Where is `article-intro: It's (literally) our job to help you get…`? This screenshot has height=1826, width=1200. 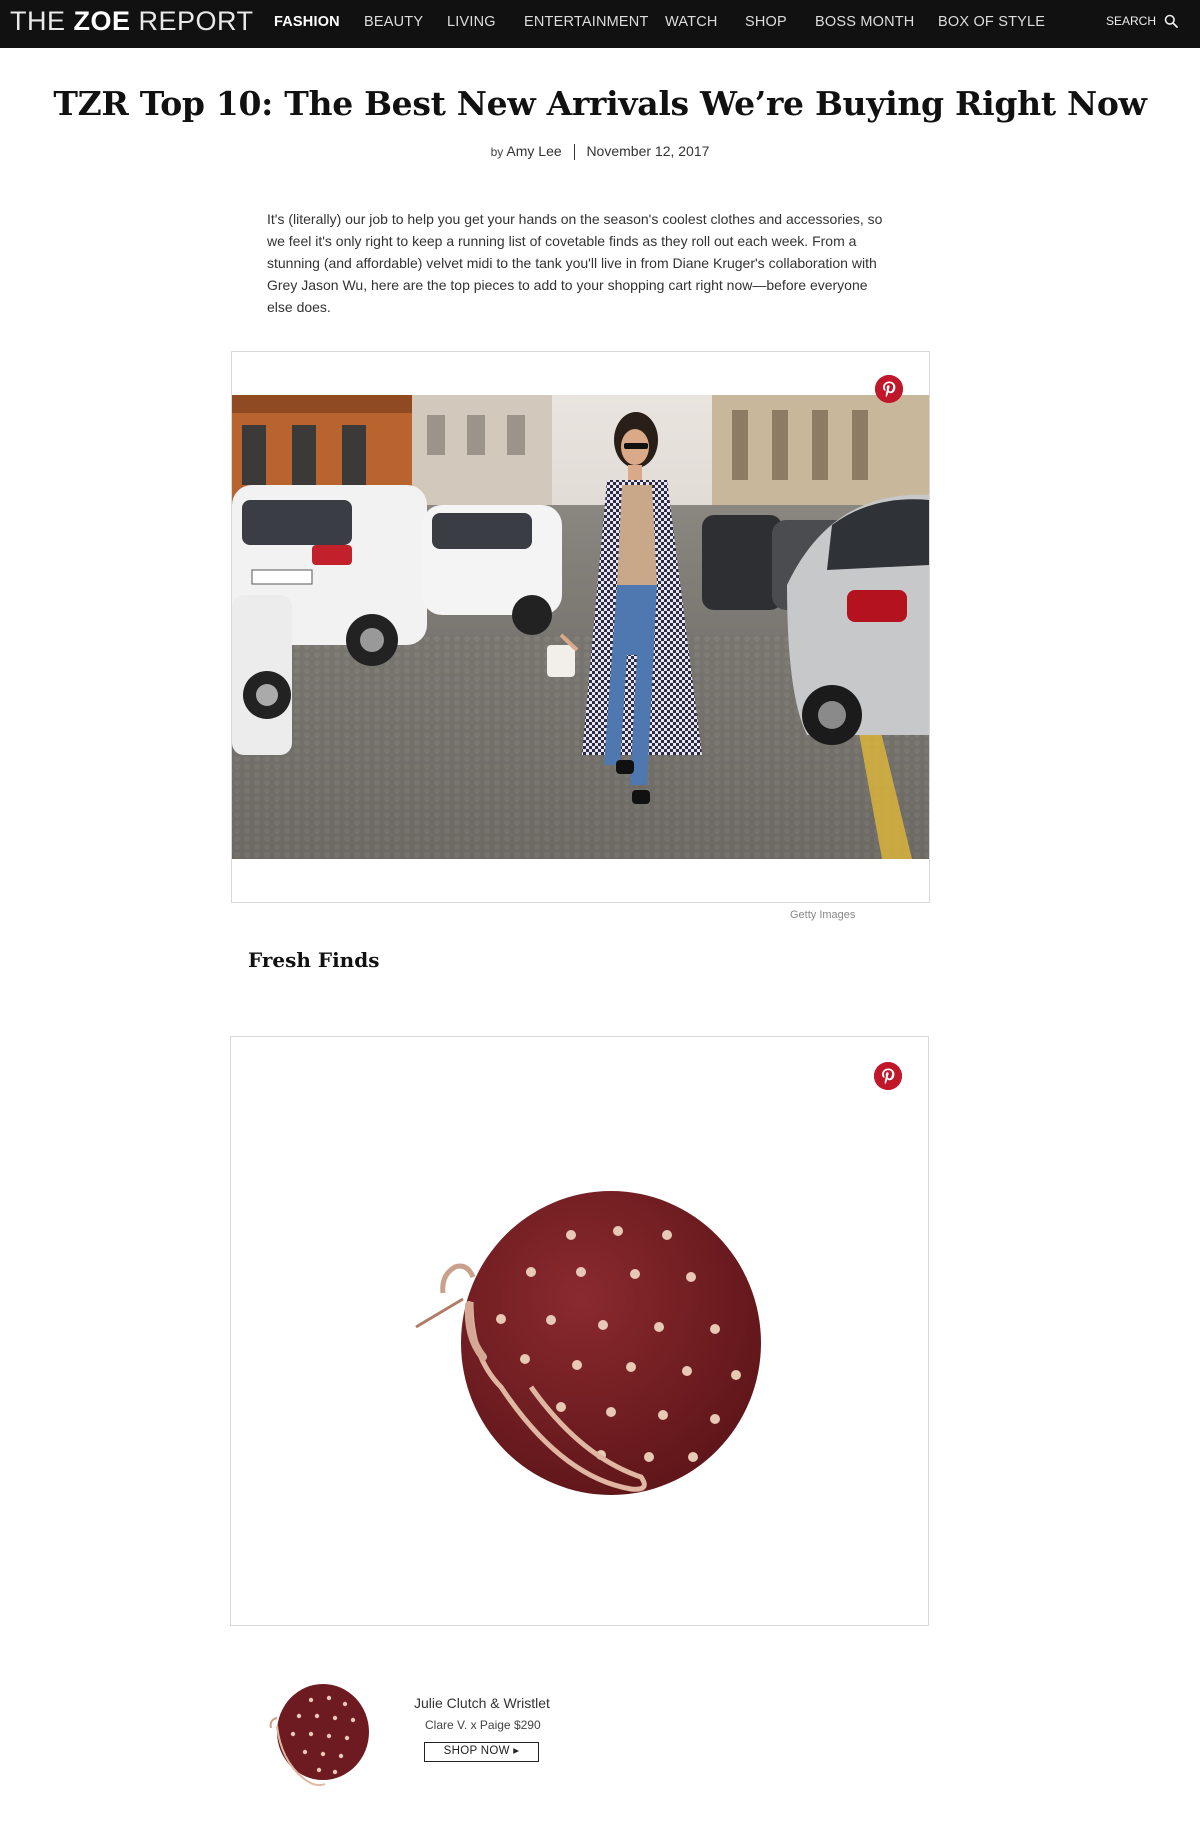 article-intro: It's (literally) our job to help you get… is located at coordinates (575, 263).